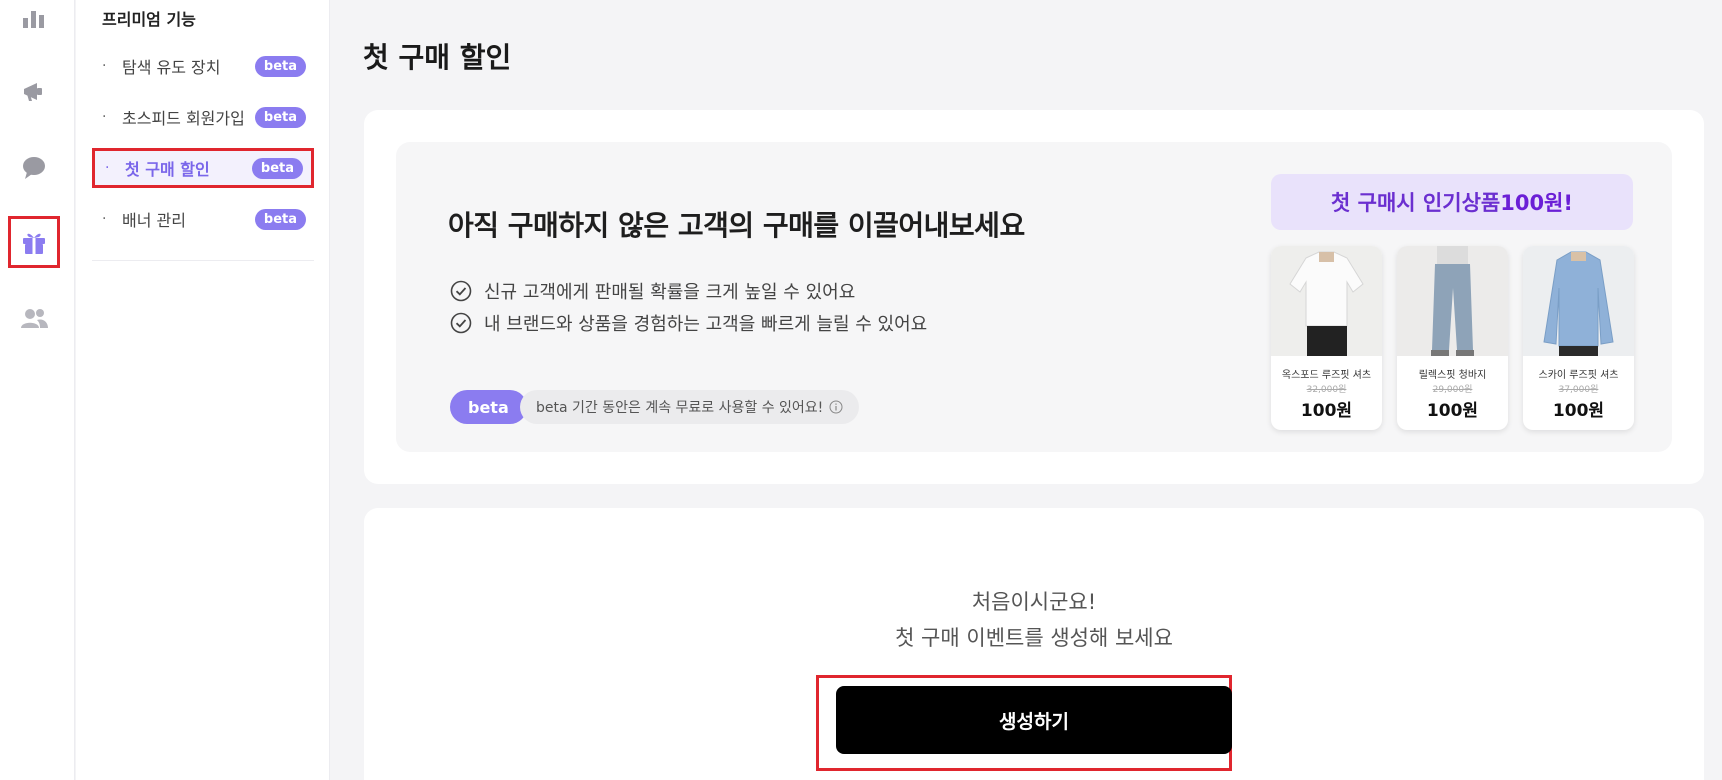 The image size is (1722, 780). Describe the element at coordinates (1452, 390) in the screenshot. I see `product-original-price: 29,000원` at that location.